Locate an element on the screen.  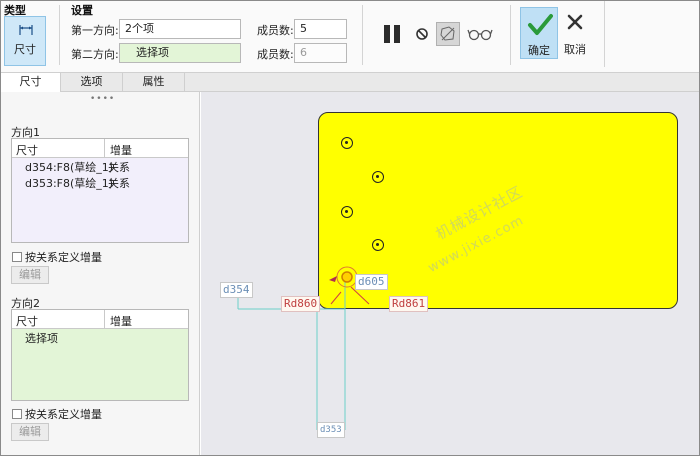
members1-label: 成员数: is located at coordinates (275, 30).